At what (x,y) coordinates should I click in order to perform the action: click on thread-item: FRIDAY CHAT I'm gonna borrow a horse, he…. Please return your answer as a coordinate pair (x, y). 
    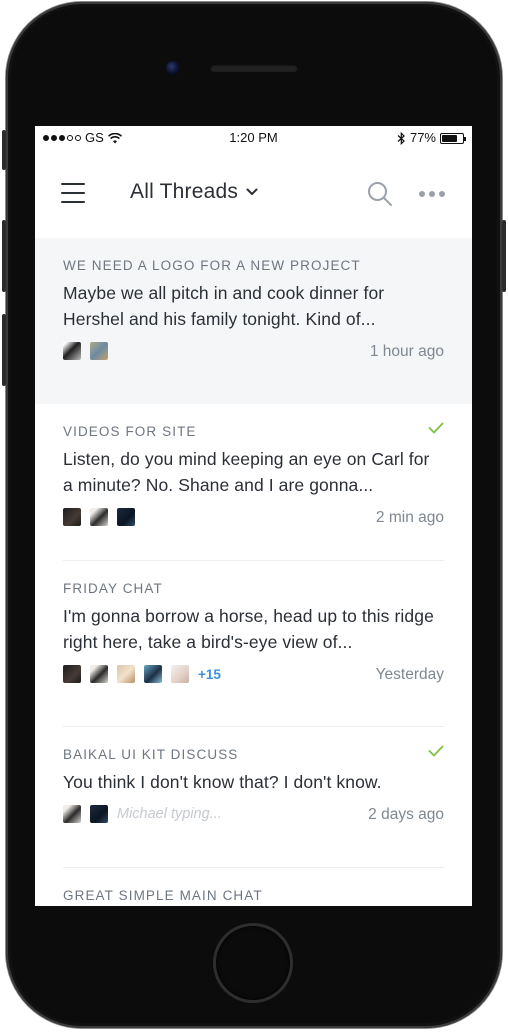
    Looking at the image, I should click on (253, 644).